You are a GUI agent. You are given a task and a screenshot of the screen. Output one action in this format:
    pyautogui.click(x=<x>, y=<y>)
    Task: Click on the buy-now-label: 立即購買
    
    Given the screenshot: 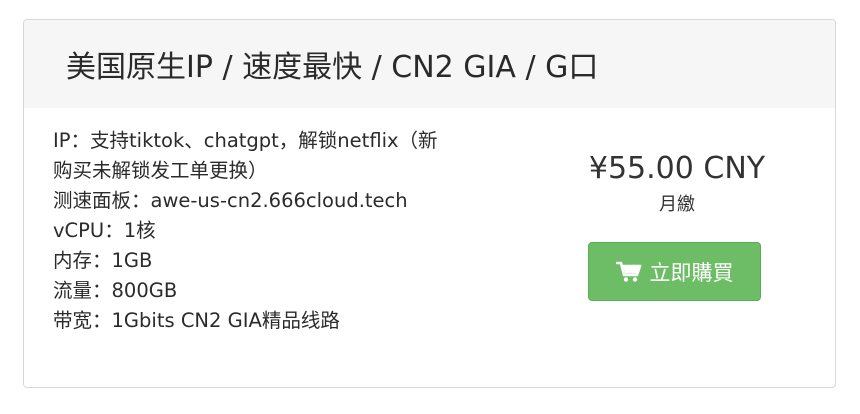 What is the action you would take?
    pyautogui.click(x=691, y=272)
    